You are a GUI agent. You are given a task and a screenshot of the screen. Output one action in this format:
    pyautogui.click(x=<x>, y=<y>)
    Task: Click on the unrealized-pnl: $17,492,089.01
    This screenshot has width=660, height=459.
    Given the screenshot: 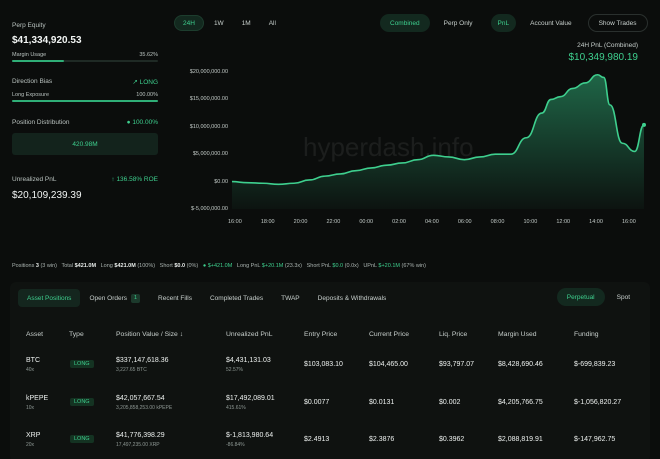 What is the action you would take?
    pyautogui.click(x=250, y=398)
    